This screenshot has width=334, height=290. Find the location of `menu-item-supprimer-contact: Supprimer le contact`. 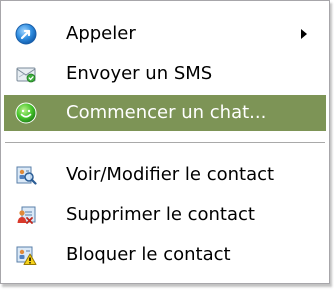

menu-item-supprimer-contact: Supprimer le contact is located at coordinates (165, 215).